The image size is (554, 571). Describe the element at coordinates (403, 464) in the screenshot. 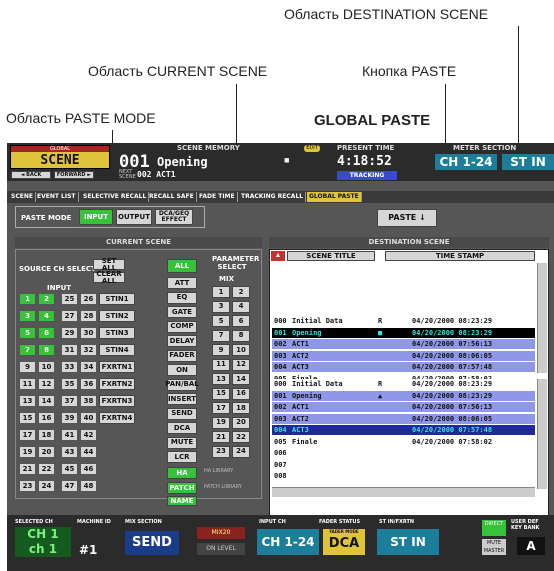

I see `scene-row: 007` at that location.